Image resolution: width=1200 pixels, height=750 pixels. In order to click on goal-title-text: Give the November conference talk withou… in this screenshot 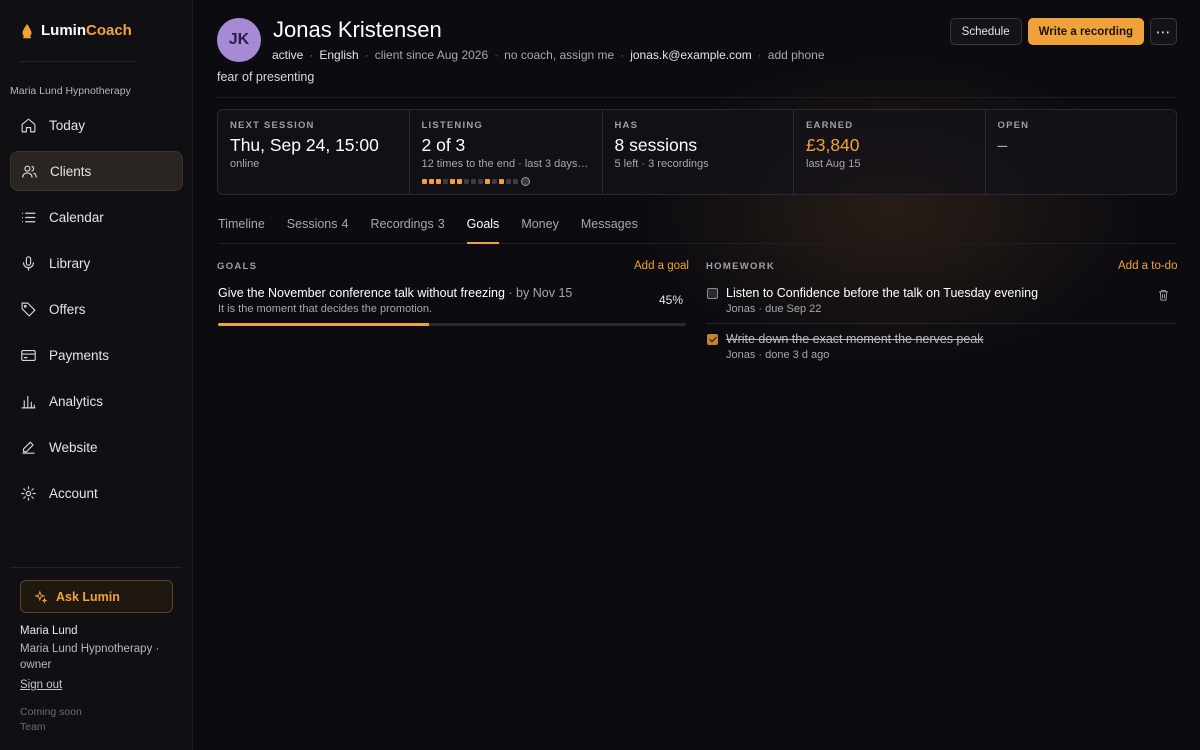, I will do `click(361, 293)`.